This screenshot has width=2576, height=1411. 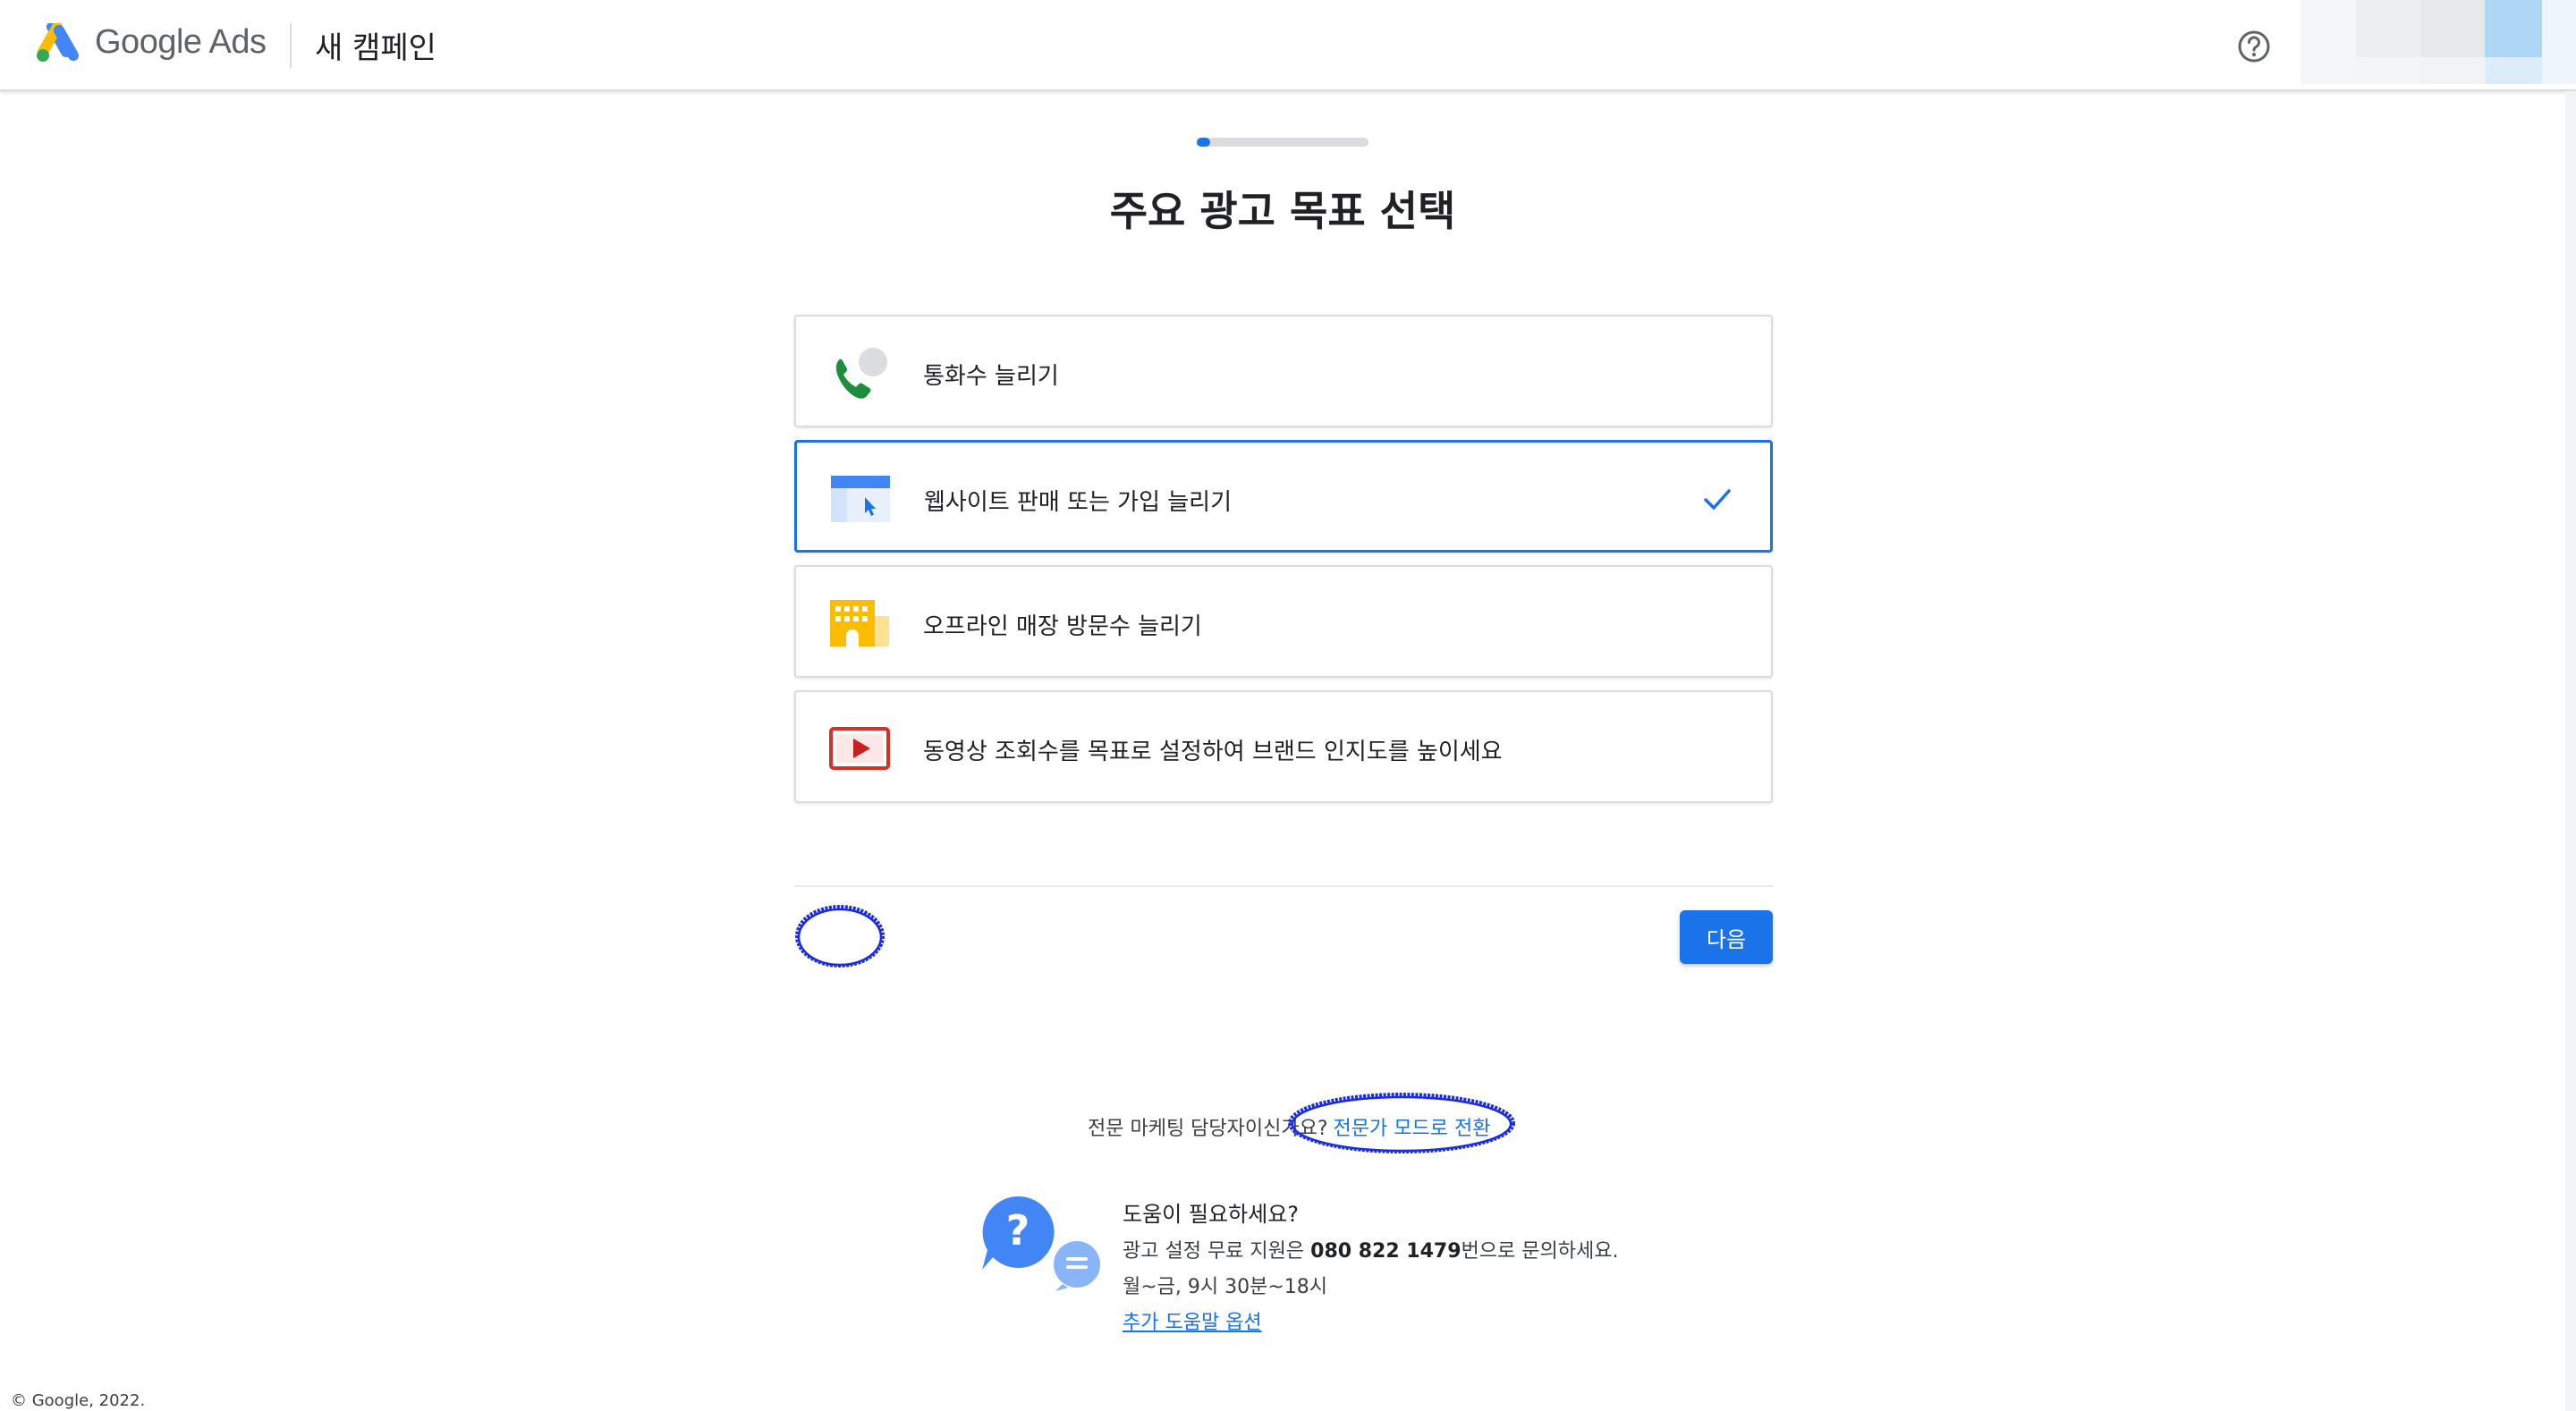 I want to click on header-divider, so click(x=291, y=46).